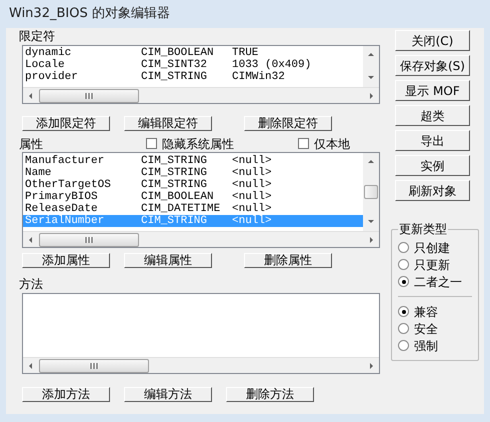  Describe the element at coordinates (432, 190) in the screenshot. I see `side-button: 刷新对象` at that location.